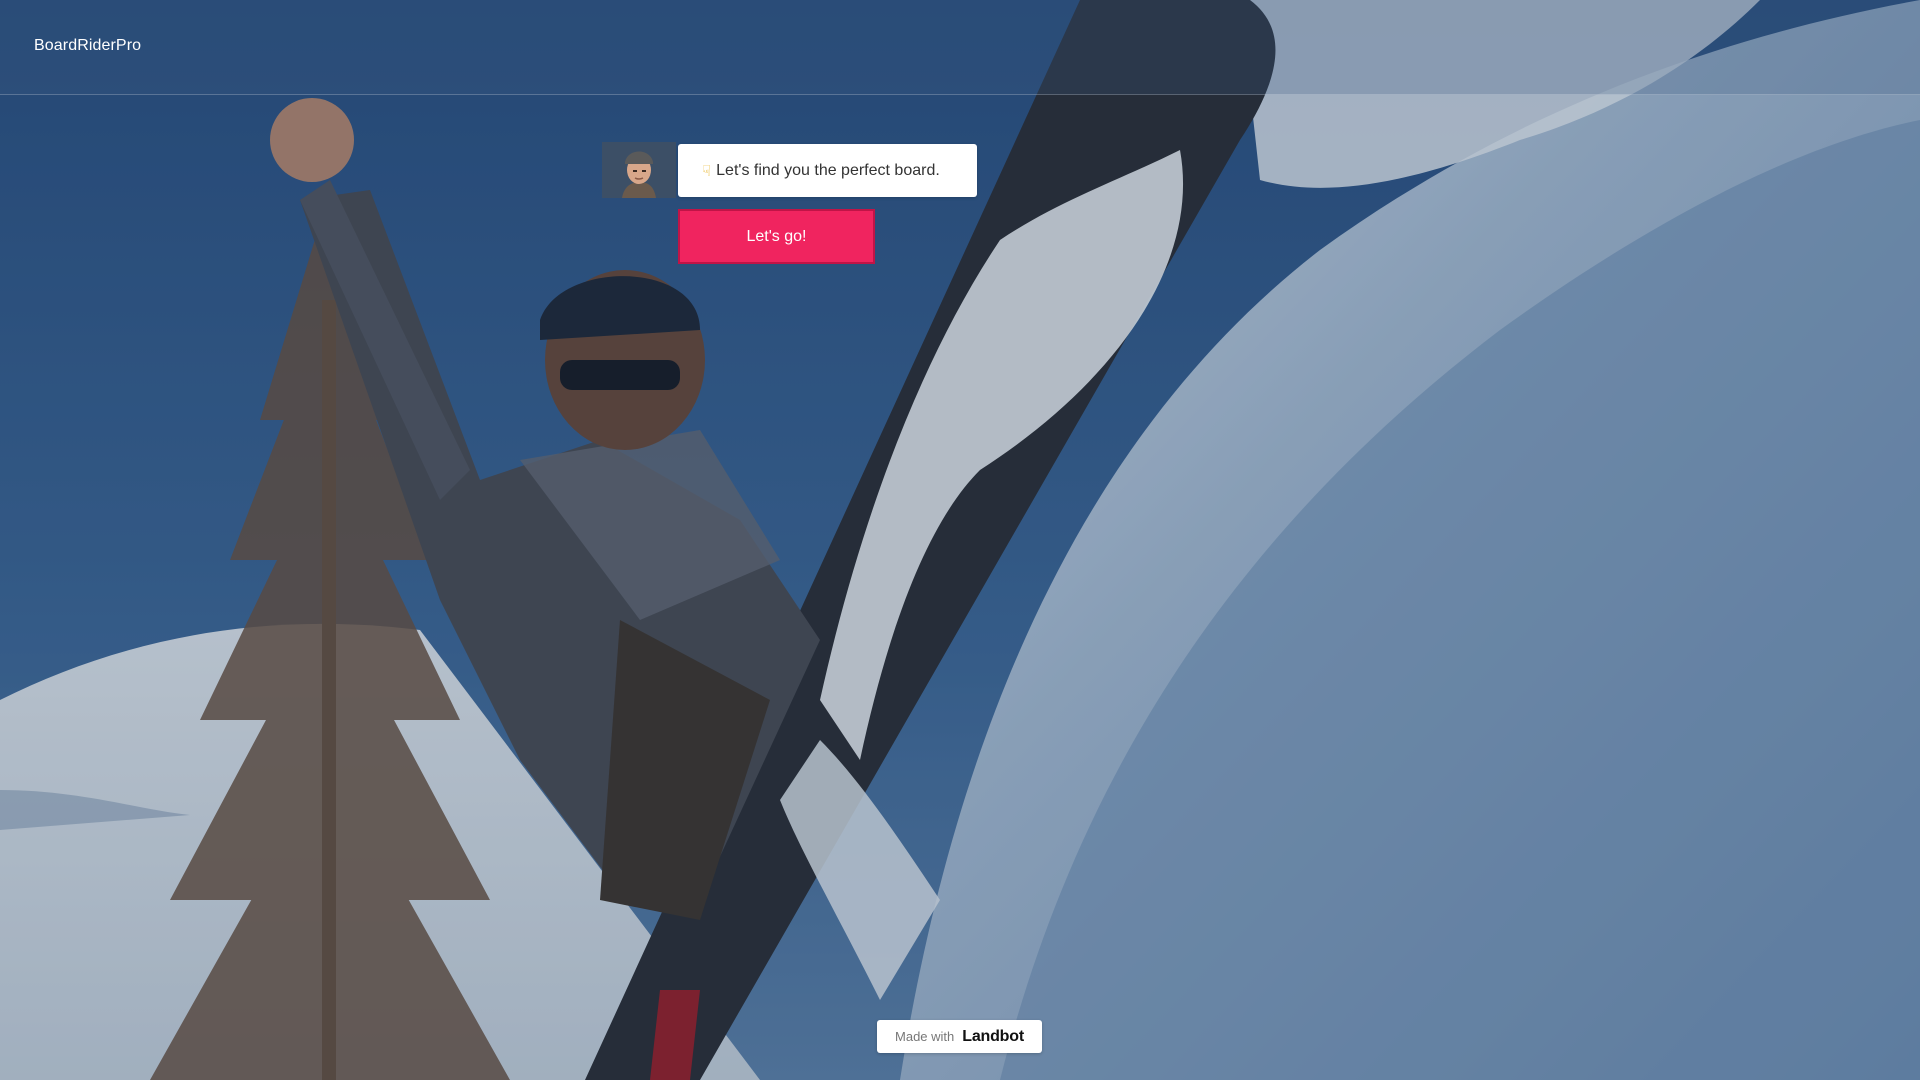 This screenshot has height=1080, width=1920. I want to click on made-with-landbot-badge: Made with Landbot, so click(959, 1036).